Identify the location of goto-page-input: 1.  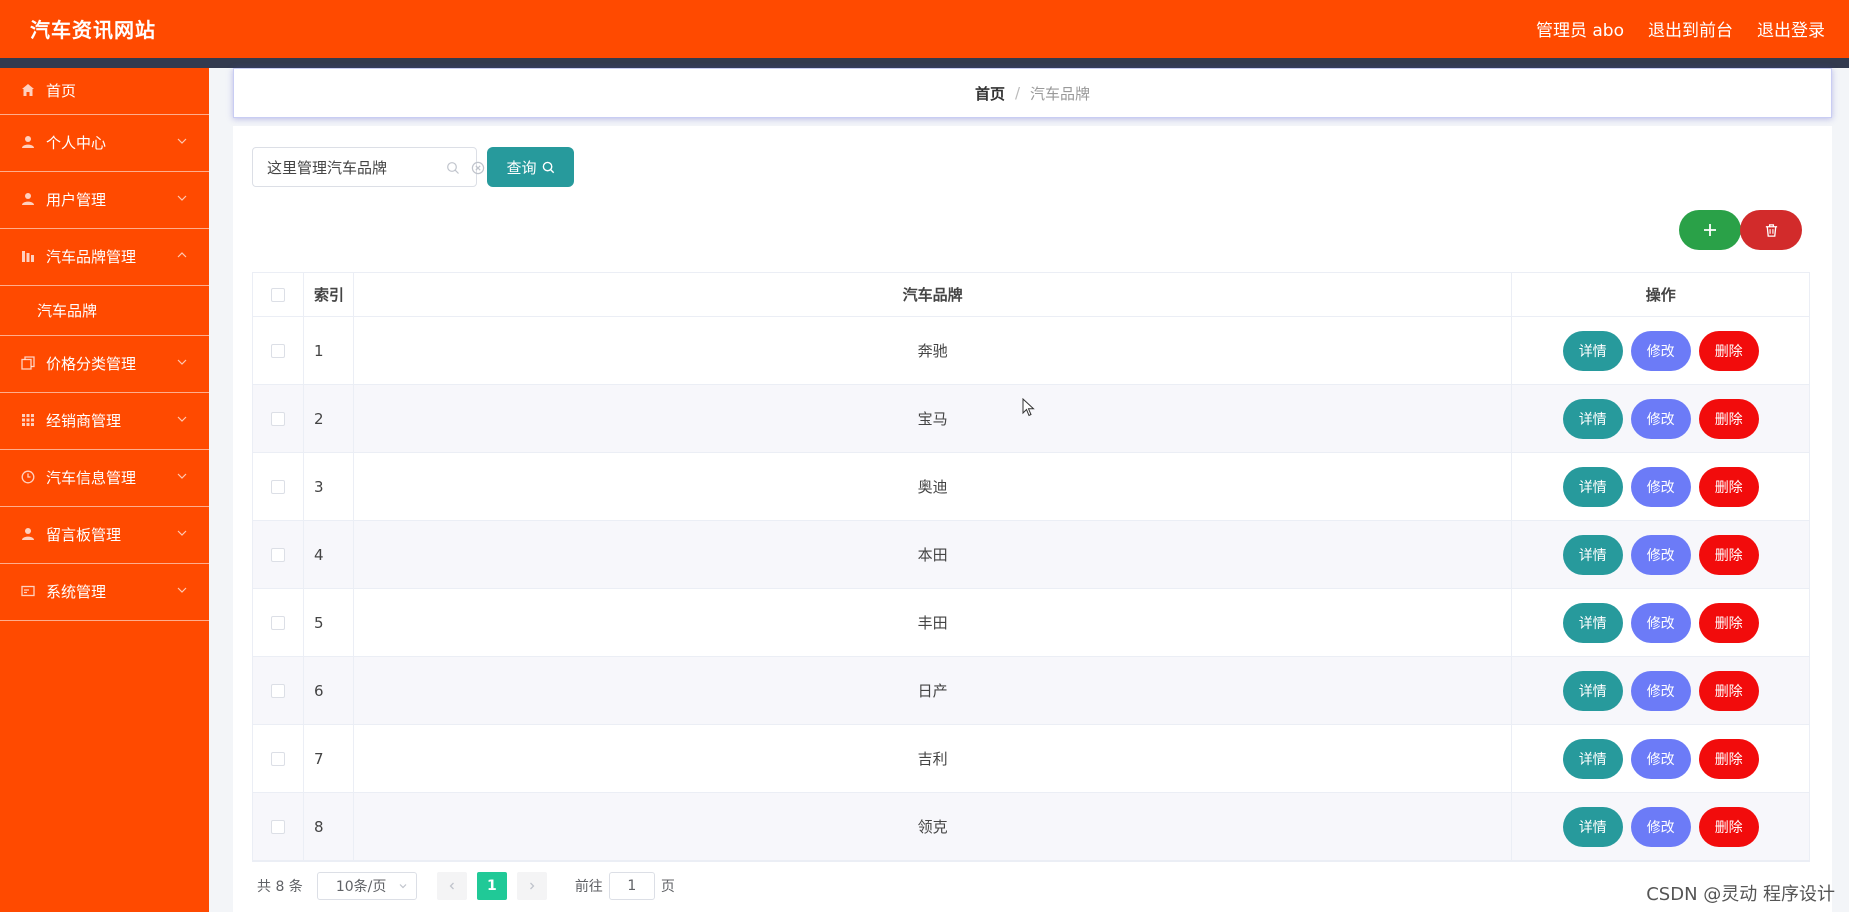
(631, 886).